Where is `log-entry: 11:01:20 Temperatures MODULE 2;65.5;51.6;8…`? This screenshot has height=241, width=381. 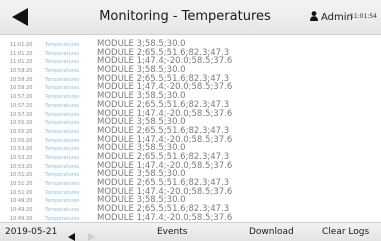
log-entry: 11:01:20 Temperatures MODULE 2;65.5;51.6;8… is located at coordinates (194, 51).